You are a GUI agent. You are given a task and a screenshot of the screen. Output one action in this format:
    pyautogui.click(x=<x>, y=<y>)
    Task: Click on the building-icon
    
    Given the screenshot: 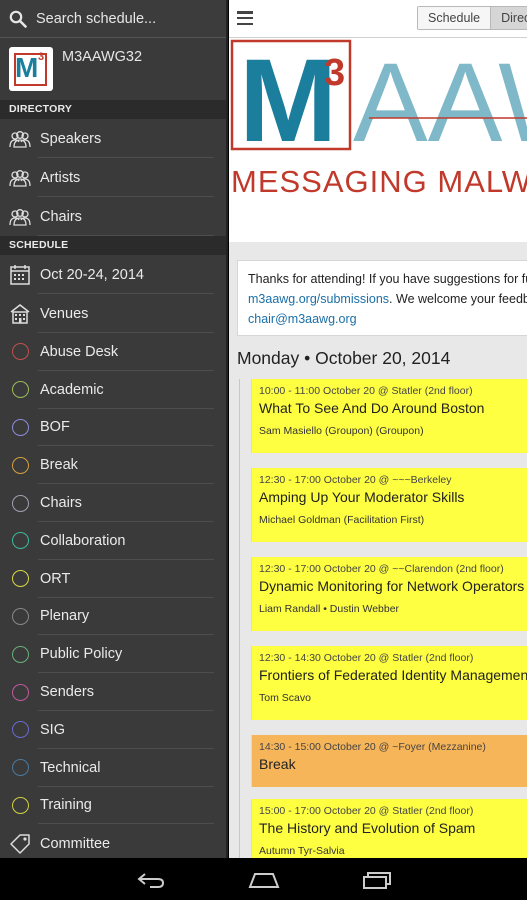 What is the action you would take?
    pyautogui.click(x=20, y=314)
    